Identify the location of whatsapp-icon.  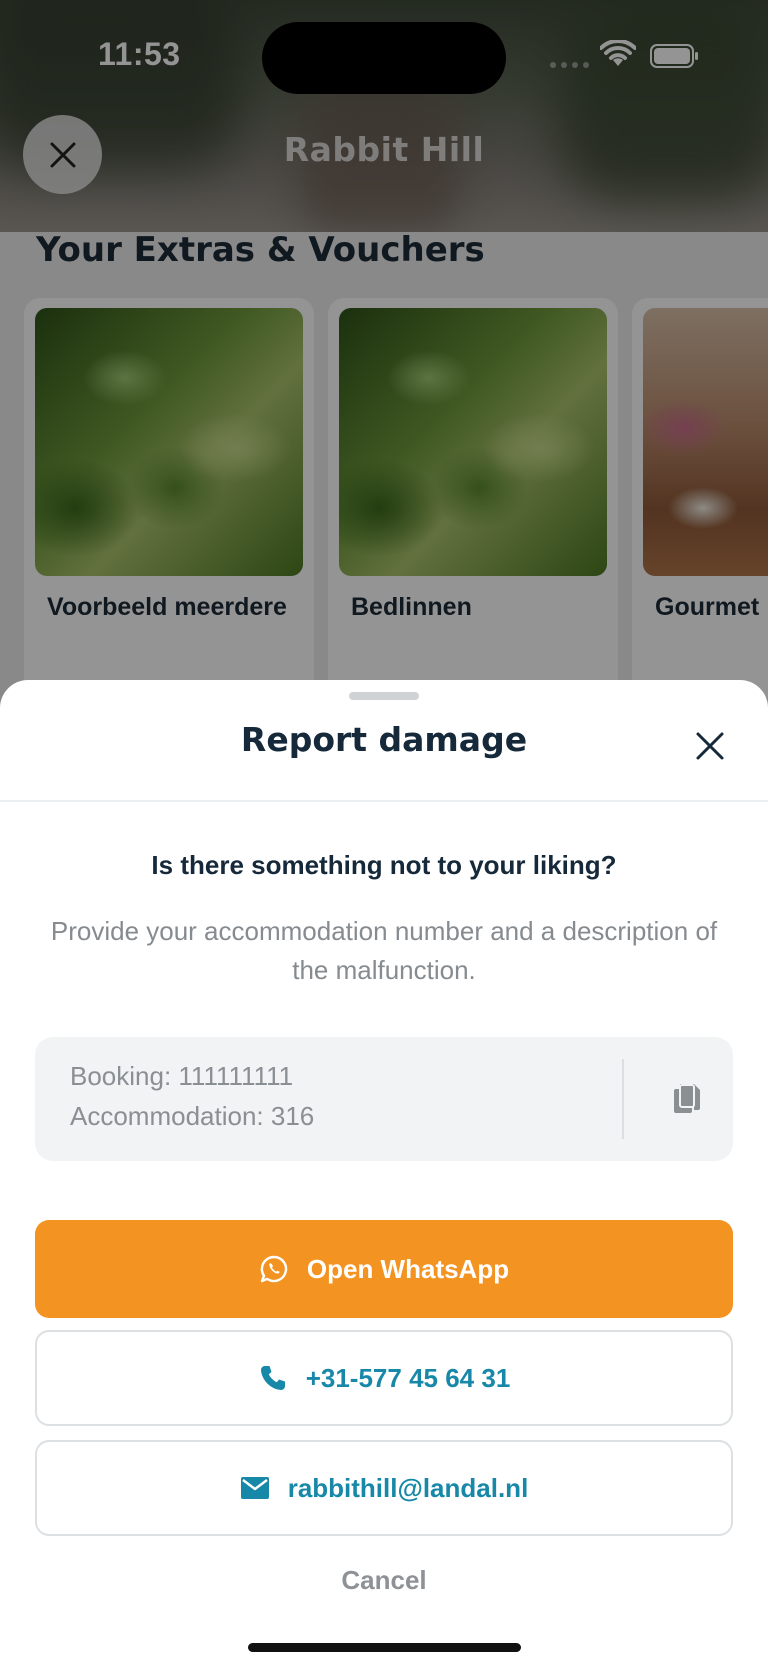
(274, 1269).